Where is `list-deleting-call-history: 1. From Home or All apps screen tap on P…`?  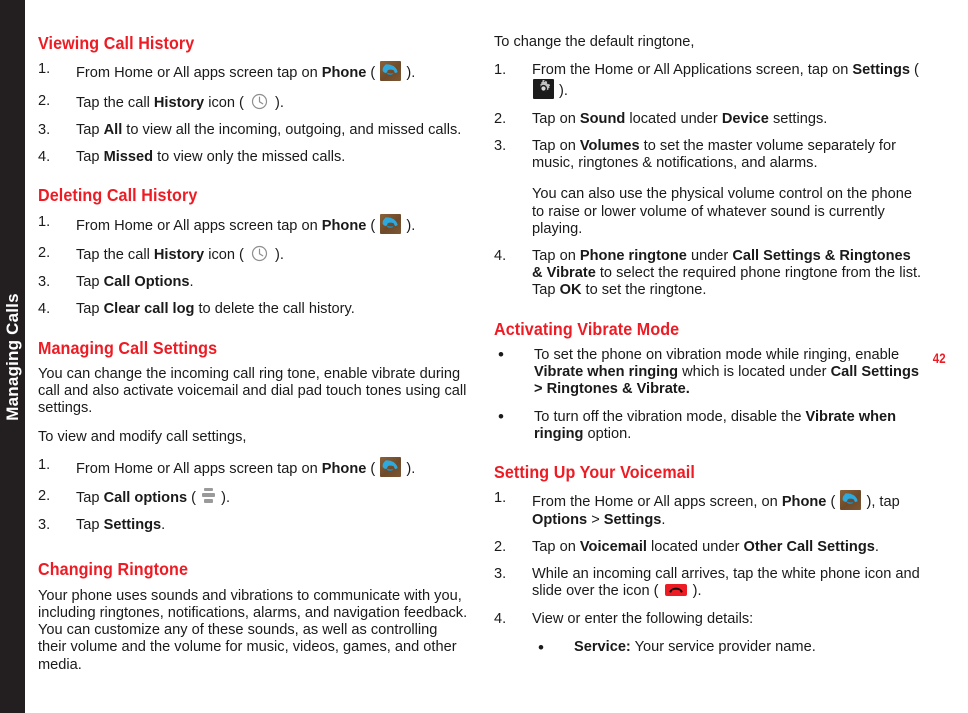
list-deleting-call-history: 1. From Home or All apps screen tap on P… is located at coordinates (253, 266).